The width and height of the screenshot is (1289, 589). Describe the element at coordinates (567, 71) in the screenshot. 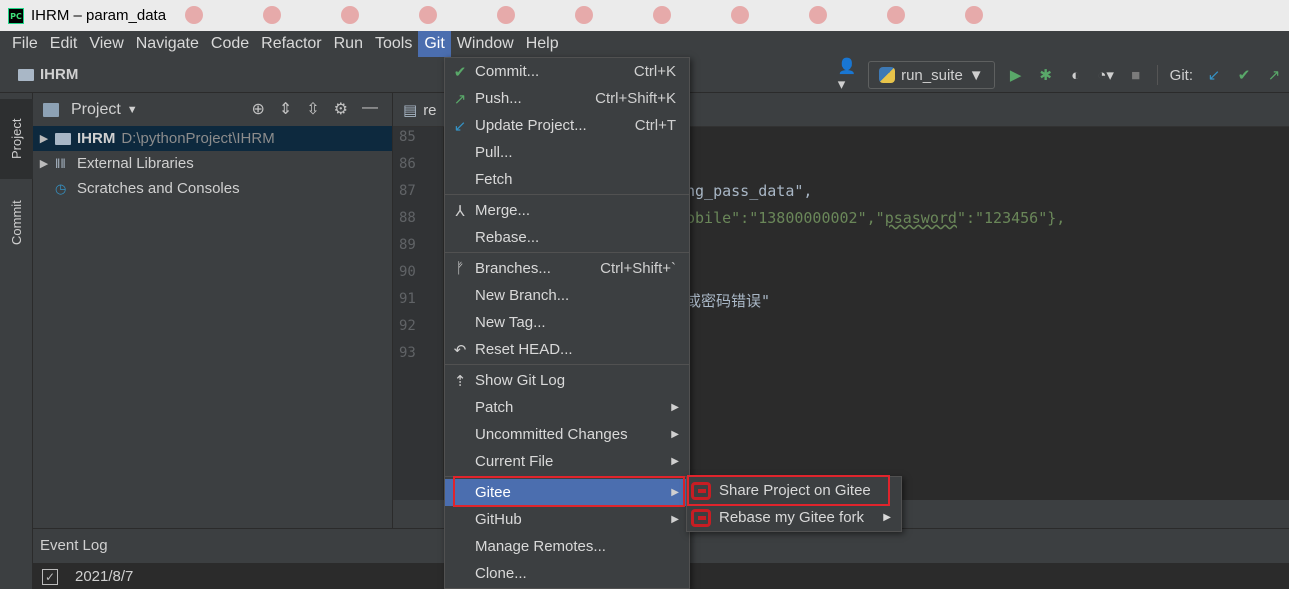

I see `git-menu-commit: ✔ Commit... Ctrl+K` at that location.